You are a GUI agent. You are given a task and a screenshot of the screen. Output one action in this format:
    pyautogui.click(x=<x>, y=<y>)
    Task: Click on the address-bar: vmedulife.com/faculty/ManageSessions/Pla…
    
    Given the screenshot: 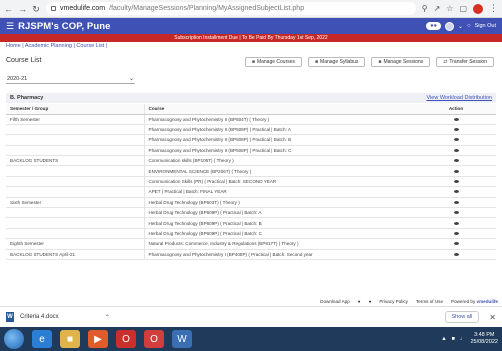 What is the action you would take?
    pyautogui.click(x=231, y=8)
    